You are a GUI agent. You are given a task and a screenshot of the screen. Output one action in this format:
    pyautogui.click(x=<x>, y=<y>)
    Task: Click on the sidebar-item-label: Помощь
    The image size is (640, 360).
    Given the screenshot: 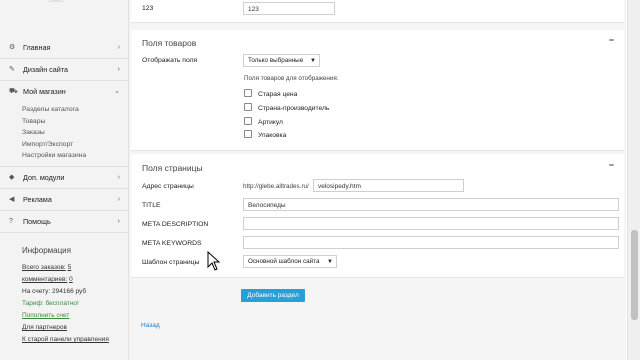 What is the action you would take?
    pyautogui.click(x=37, y=221)
    